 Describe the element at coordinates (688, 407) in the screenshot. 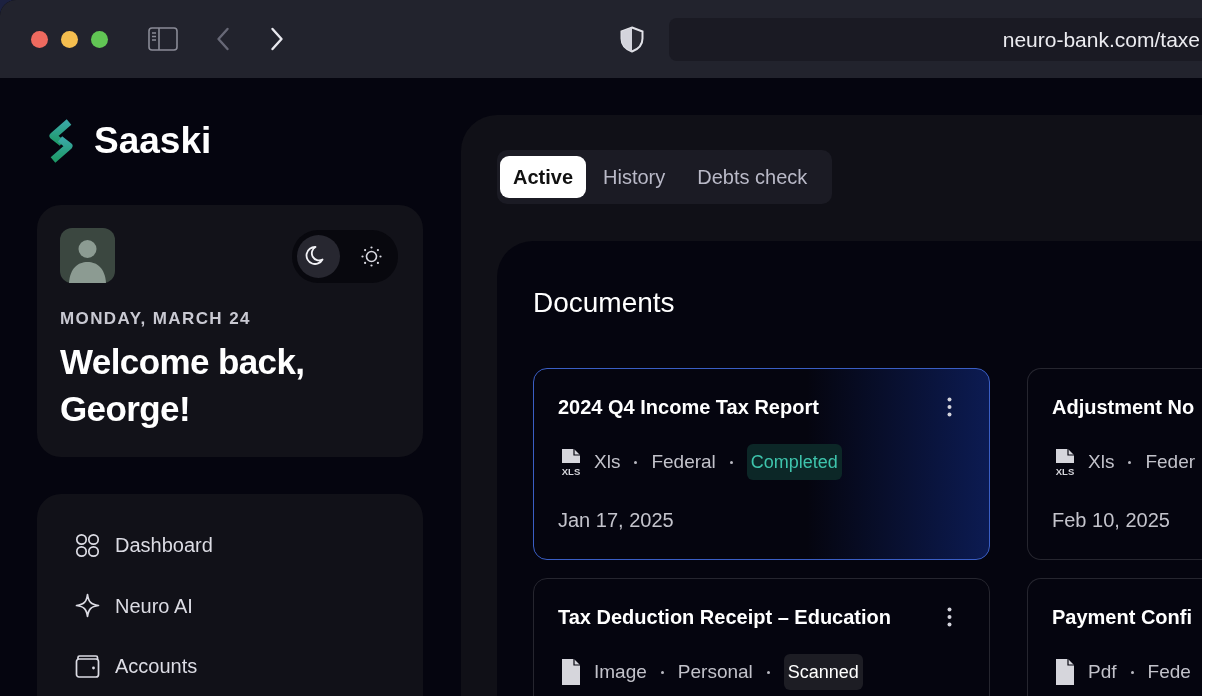

I see `card-title: 2024 Q4 Income Tax Report` at that location.